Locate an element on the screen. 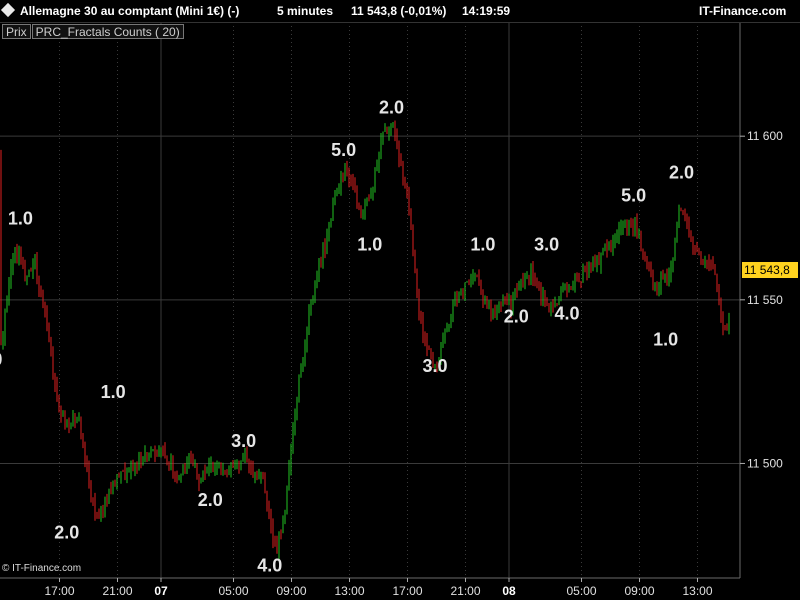  last-quote: 11 543,8 (-0,01%) is located at coordinates (399, 11).